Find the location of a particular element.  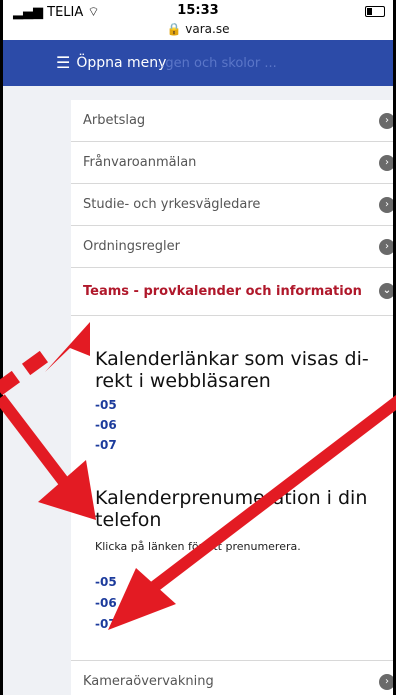

accordion-item-ordningsregler: Ordningsregler › is located at coordinates (232, 247).